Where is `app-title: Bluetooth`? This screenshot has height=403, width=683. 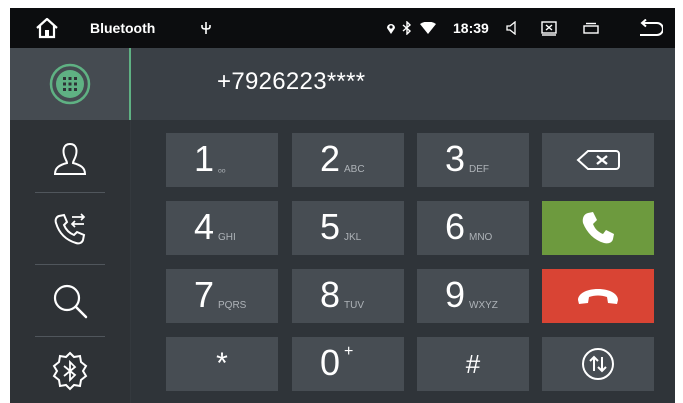 app-title: Bluetooth is located at coordinates (123, 28).